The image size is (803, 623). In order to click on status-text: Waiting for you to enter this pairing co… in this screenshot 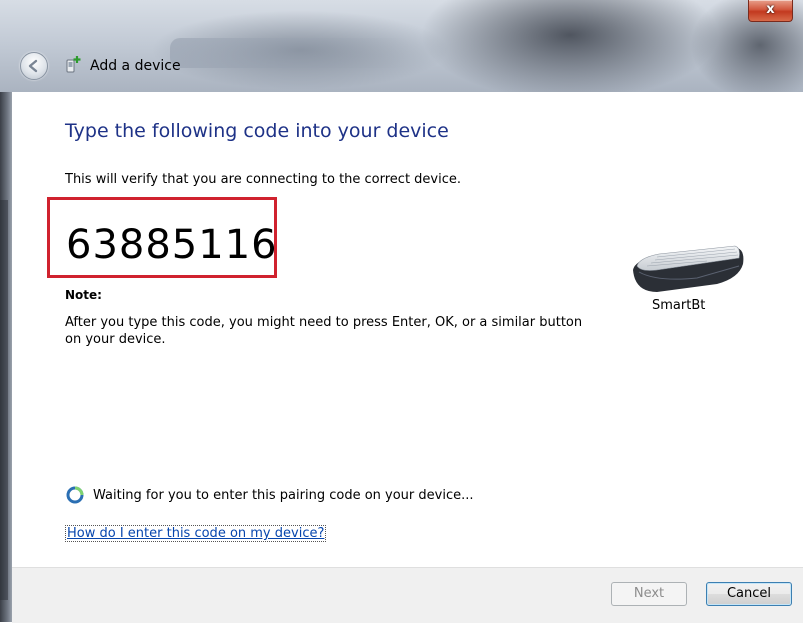, I will do `click(283, 495)`.